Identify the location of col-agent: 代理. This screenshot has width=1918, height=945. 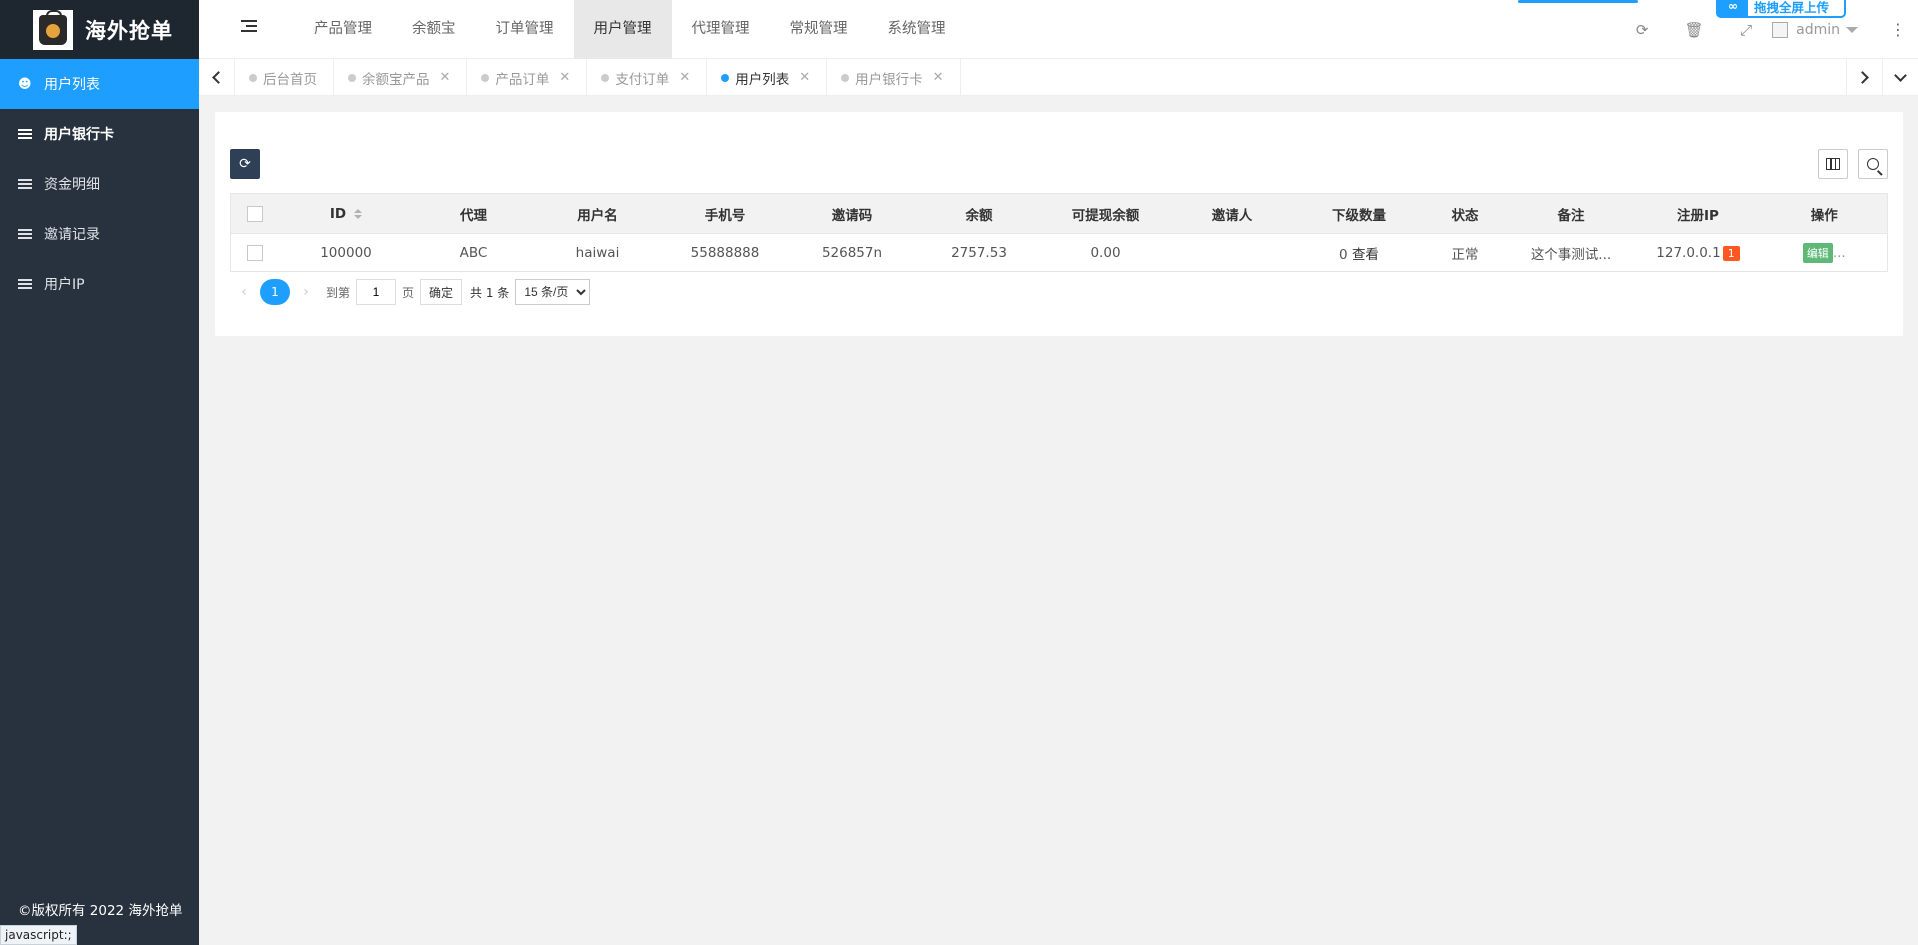
(473, 213).